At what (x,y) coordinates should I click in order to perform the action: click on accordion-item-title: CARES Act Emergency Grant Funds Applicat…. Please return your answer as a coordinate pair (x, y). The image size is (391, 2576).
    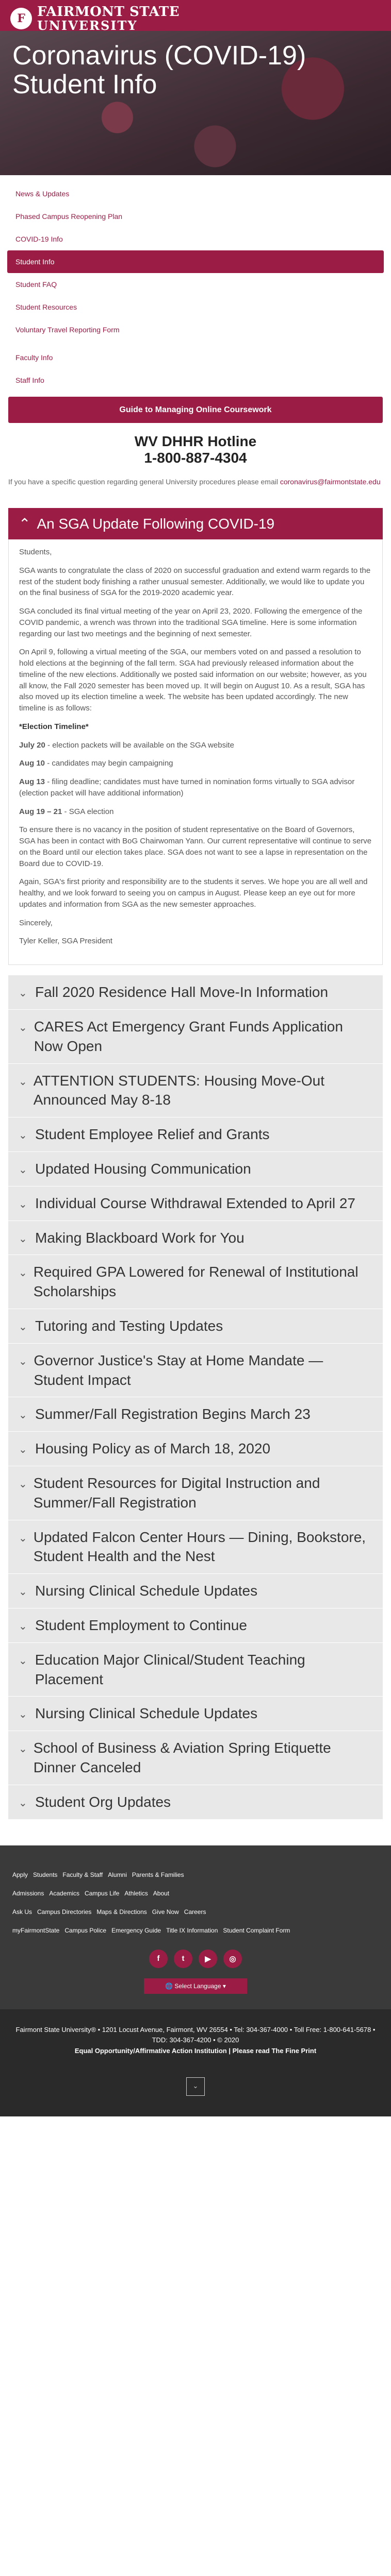
    Looking at the image, I should click on (188, 1036).